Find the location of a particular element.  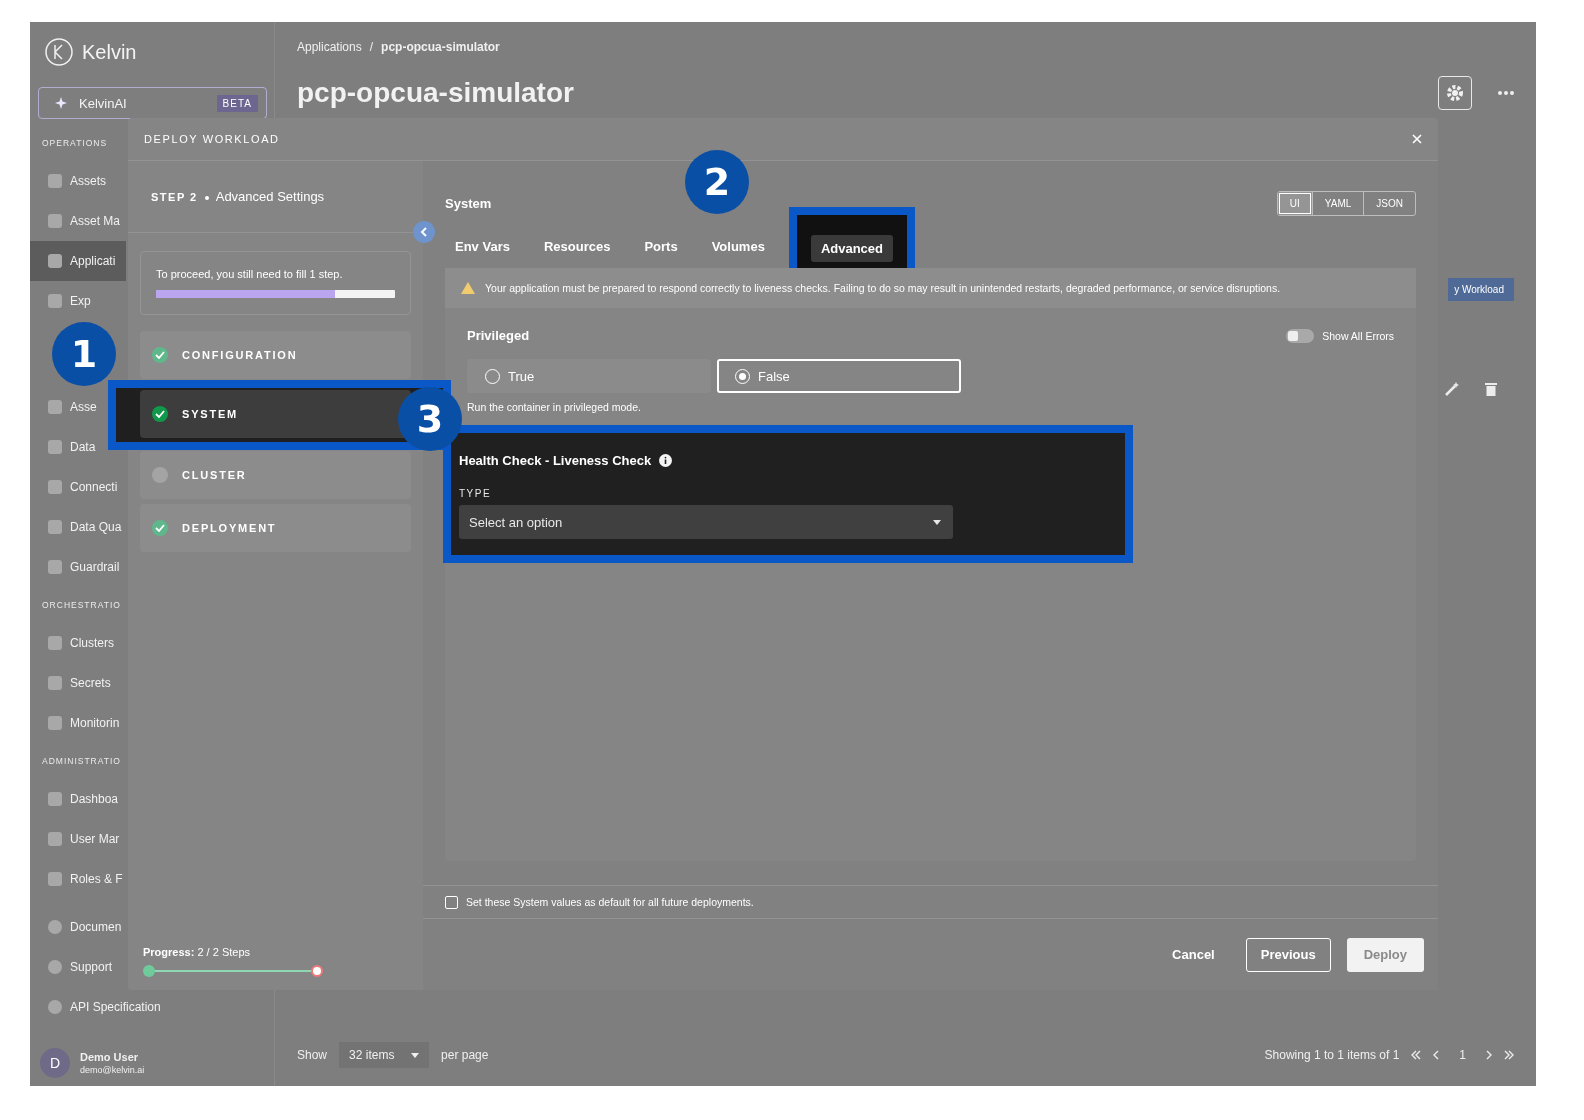

wizard-step: SYSTEM is located at coordinates (275, 414).